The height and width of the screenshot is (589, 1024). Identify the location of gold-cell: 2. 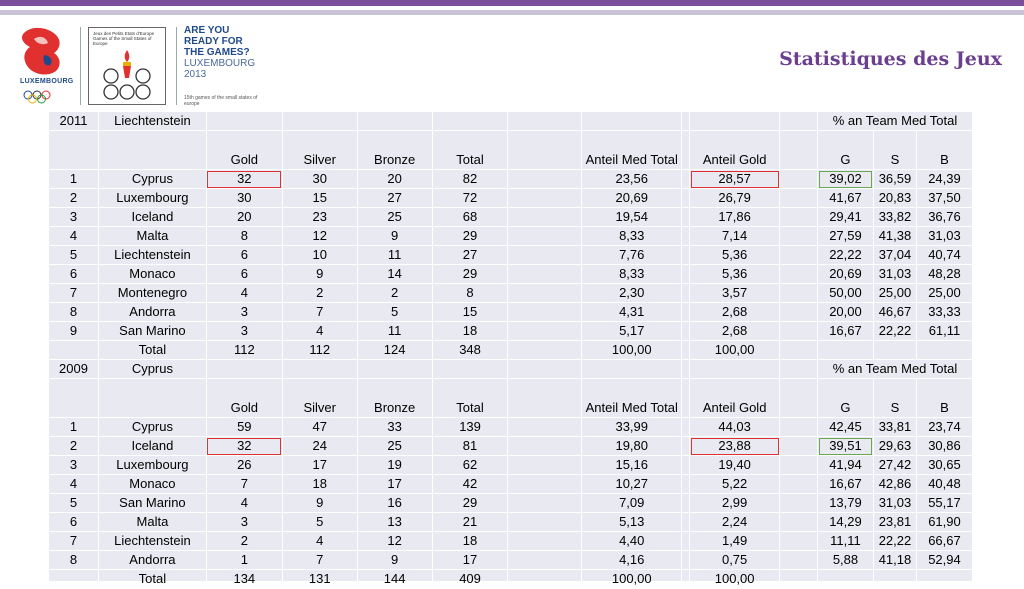
(244, 541).